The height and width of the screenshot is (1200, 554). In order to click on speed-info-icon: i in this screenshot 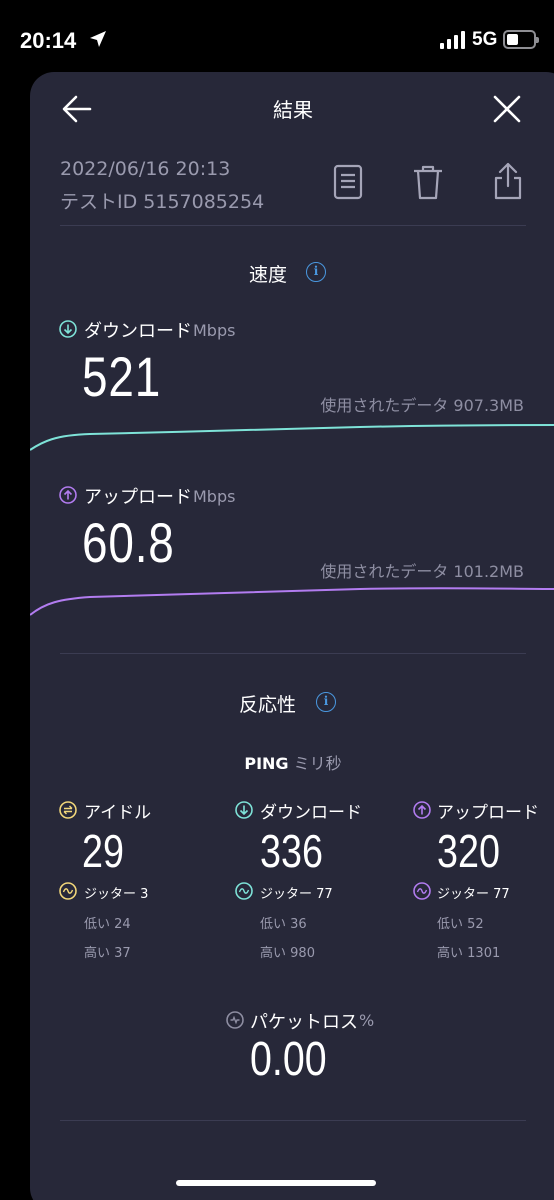, I will do `click(316, 272)`.